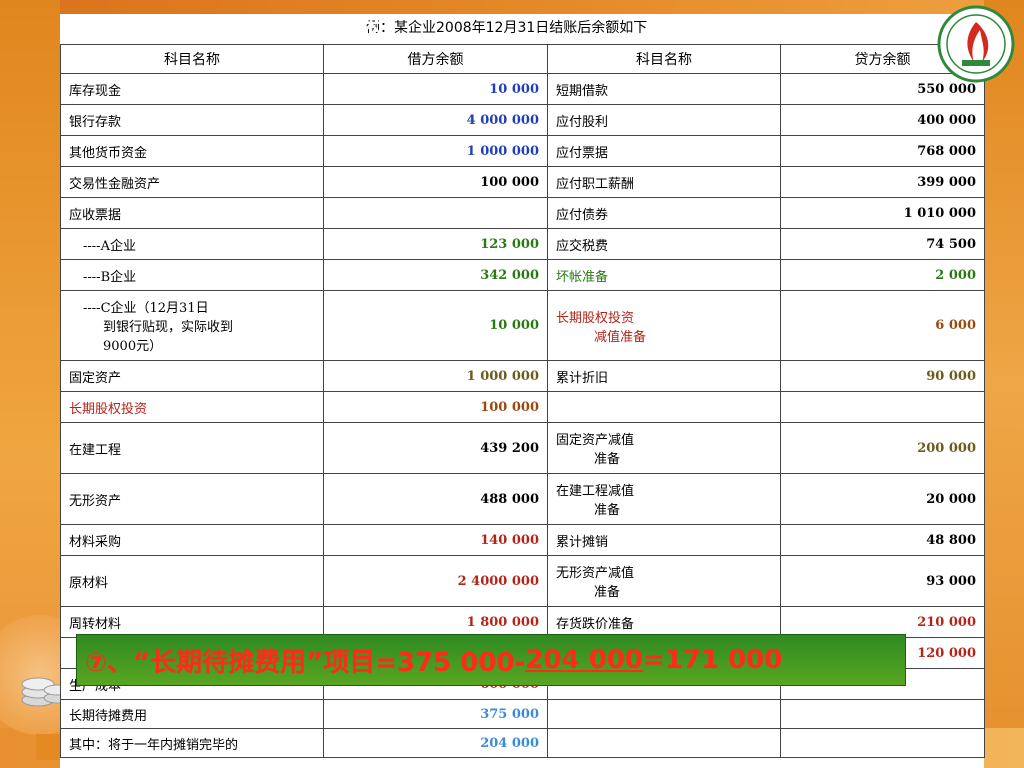 Image resolution: width=1024 pixels, height=768 pixels. Describe the element at coordinates (882, 622) in the screenshot. I see `credit-value-cell: 210 000` at that location.